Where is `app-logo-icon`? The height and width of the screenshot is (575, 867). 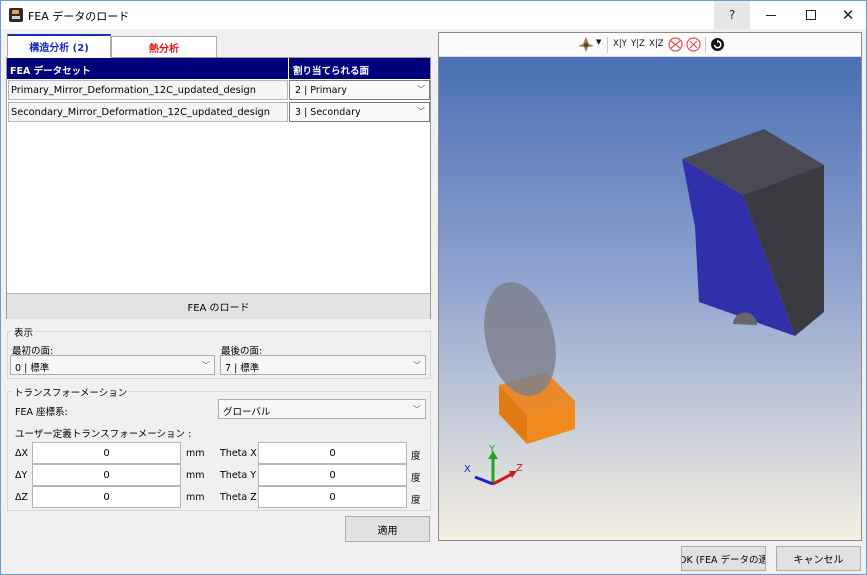 app-logo-icon is located at coordinates (16, 15).